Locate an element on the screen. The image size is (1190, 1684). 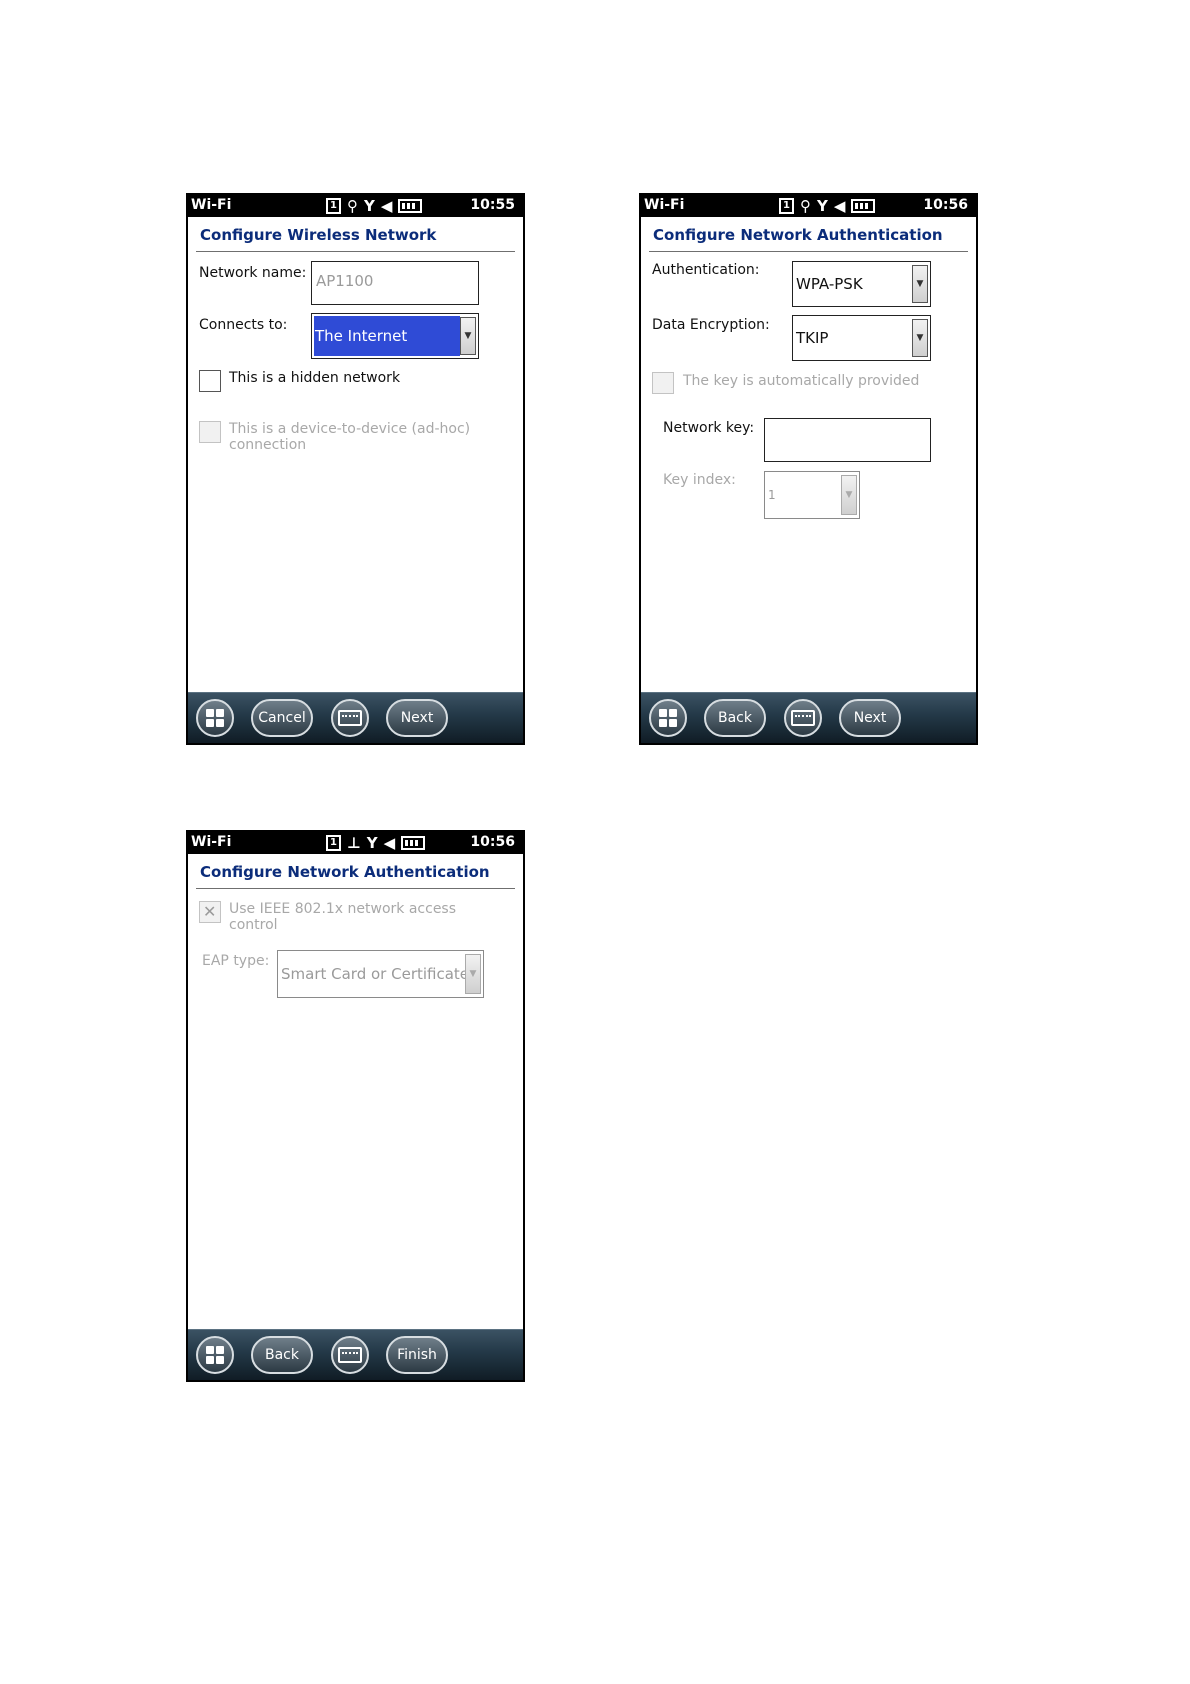
eap-type-dropdown: Smart Card or Certificate ▼ is located at coordinates (380, 974).